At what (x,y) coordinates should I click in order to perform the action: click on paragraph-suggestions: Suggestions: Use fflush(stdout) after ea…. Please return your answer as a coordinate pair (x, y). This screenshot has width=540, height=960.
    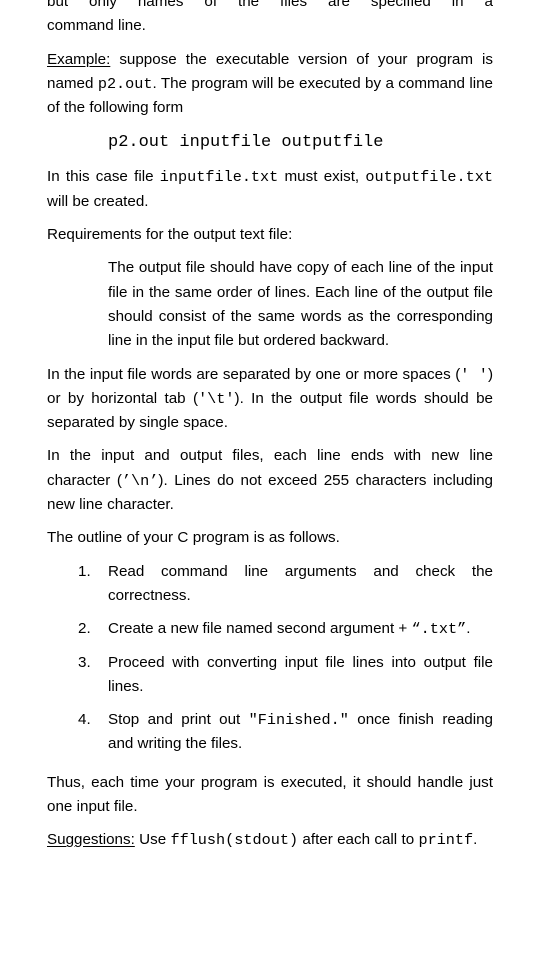
    Looking at the image, I should click on (270, 840).